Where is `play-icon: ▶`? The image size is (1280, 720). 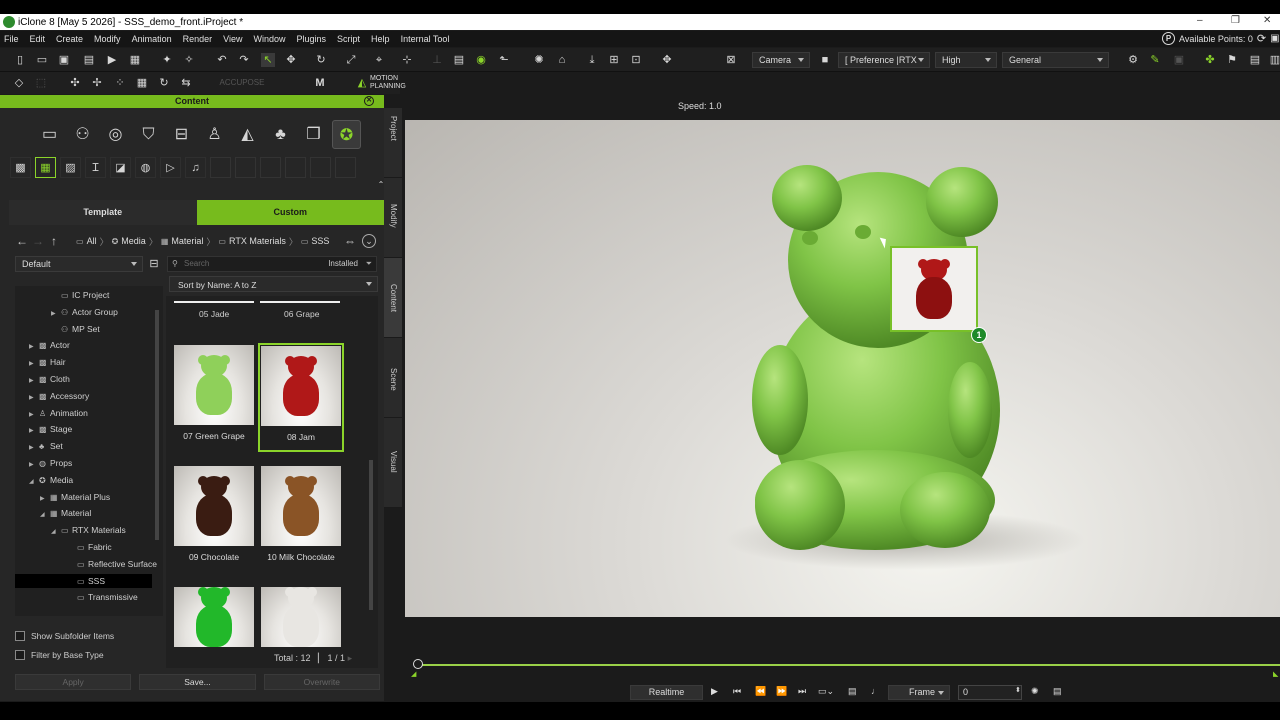
play-icon: ▶ is located at coordinates (714, 691).